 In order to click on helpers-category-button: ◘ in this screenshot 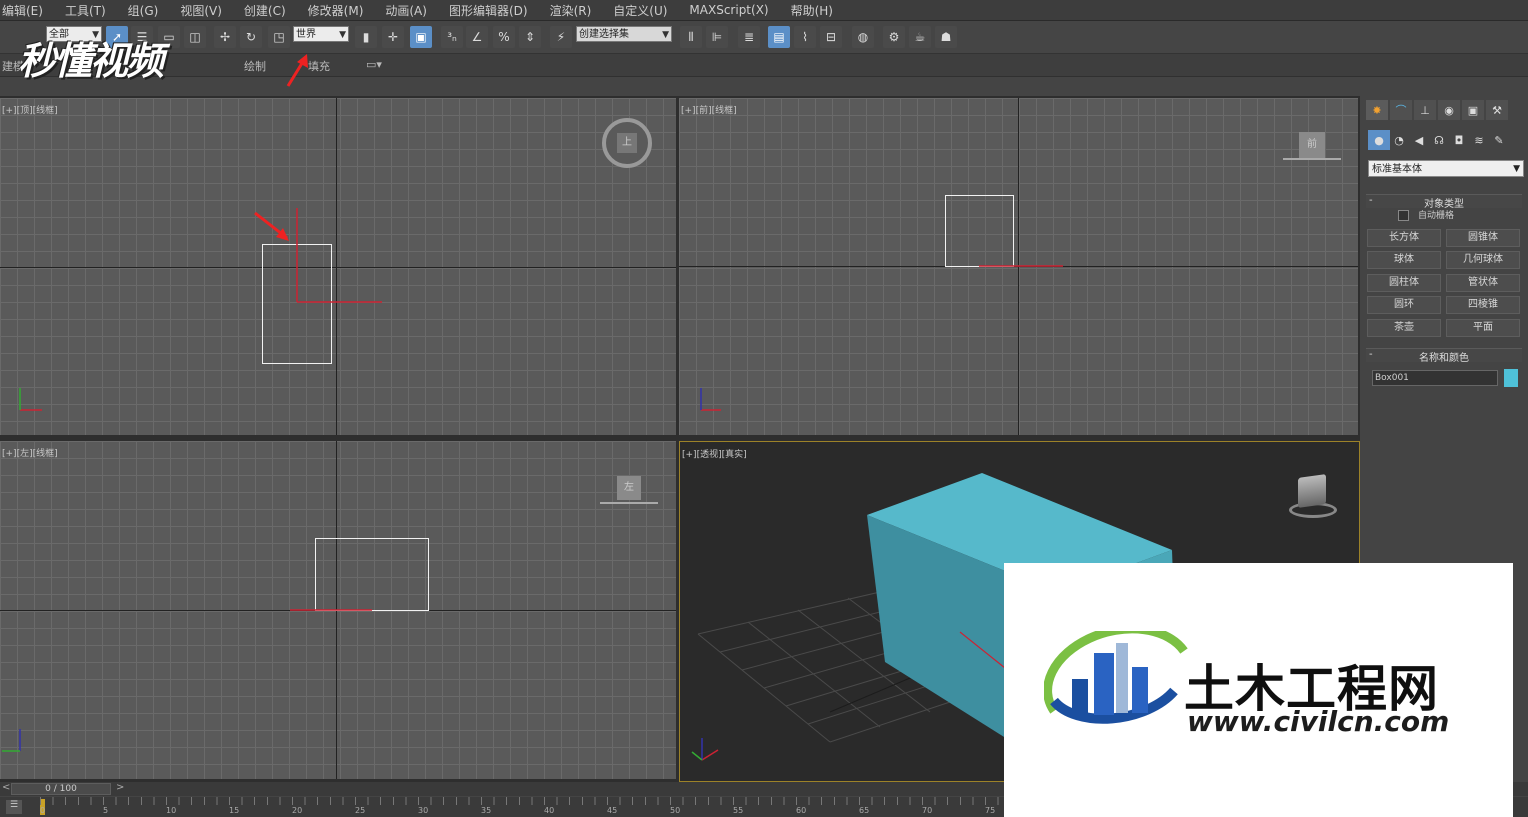, I will do `click(1459, 140)`.